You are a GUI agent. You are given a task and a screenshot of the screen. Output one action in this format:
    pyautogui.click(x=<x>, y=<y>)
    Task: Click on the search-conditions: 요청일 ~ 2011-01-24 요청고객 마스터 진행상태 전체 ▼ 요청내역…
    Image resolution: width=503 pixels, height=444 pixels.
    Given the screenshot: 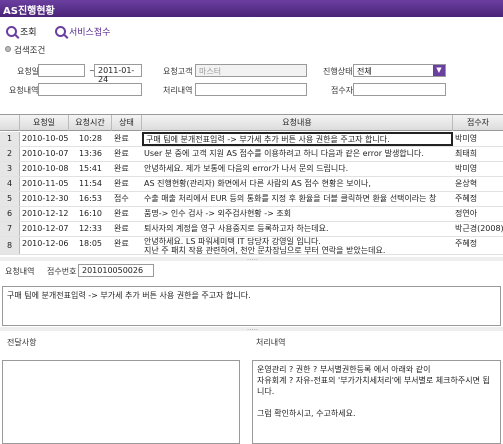 What is the action you would take?
    pyautogui.click(x=251, y=84)
    